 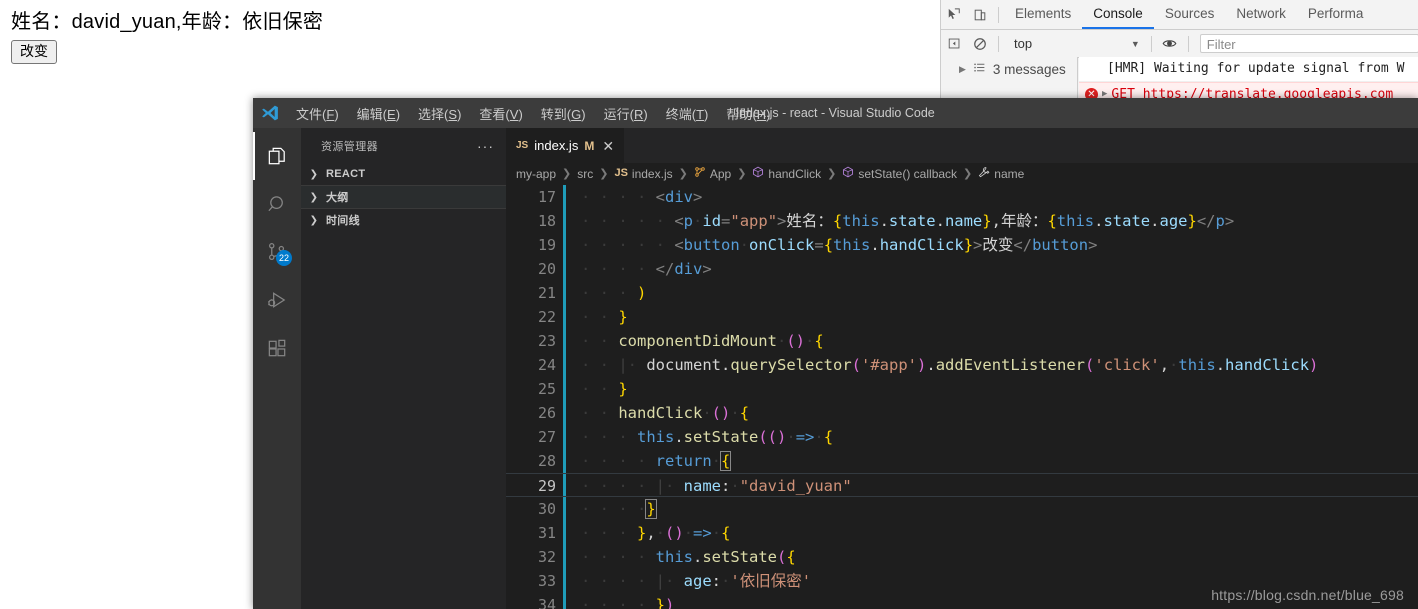 I want to click on sidebar-section-react: ❯ REACT, so click(x=403, y=174).